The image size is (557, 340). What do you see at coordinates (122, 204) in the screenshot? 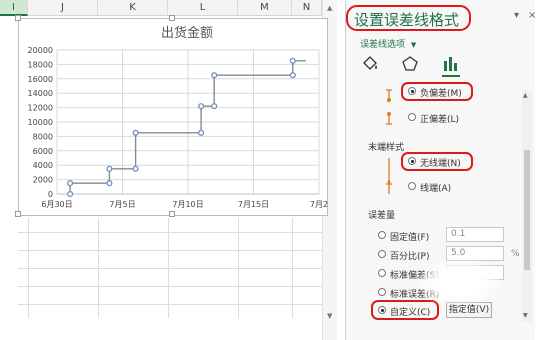
I see `x-tick-label: 7月5日` at bounding box center [122, 204].